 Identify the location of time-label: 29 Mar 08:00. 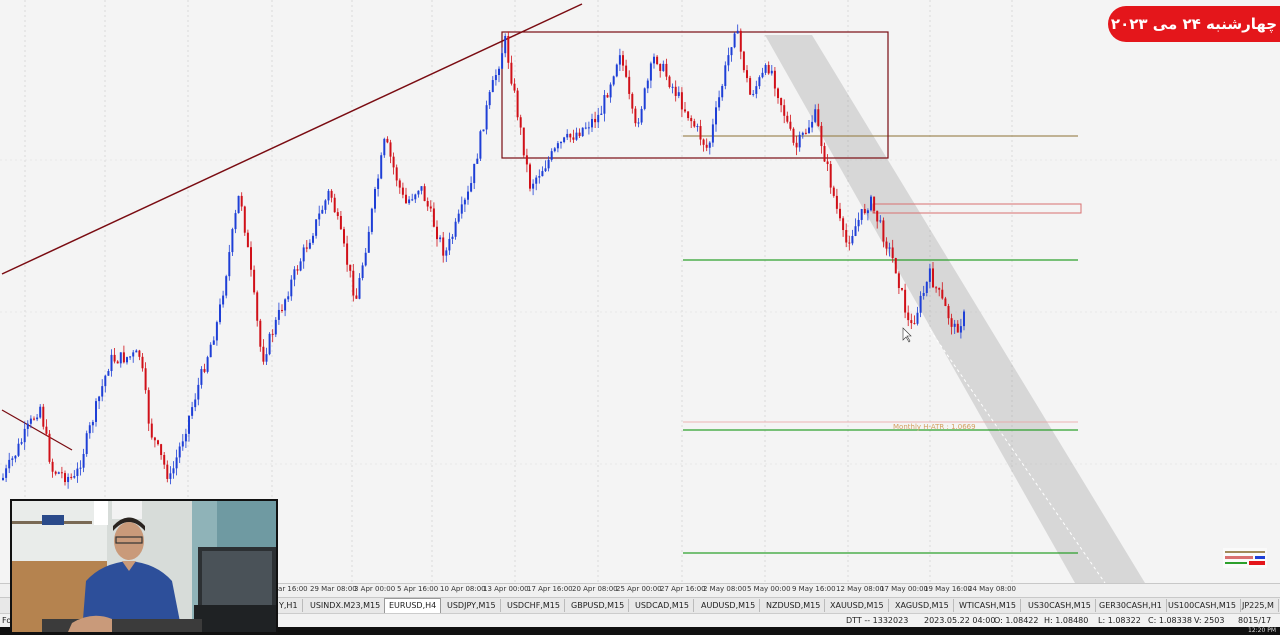
(333, 589).